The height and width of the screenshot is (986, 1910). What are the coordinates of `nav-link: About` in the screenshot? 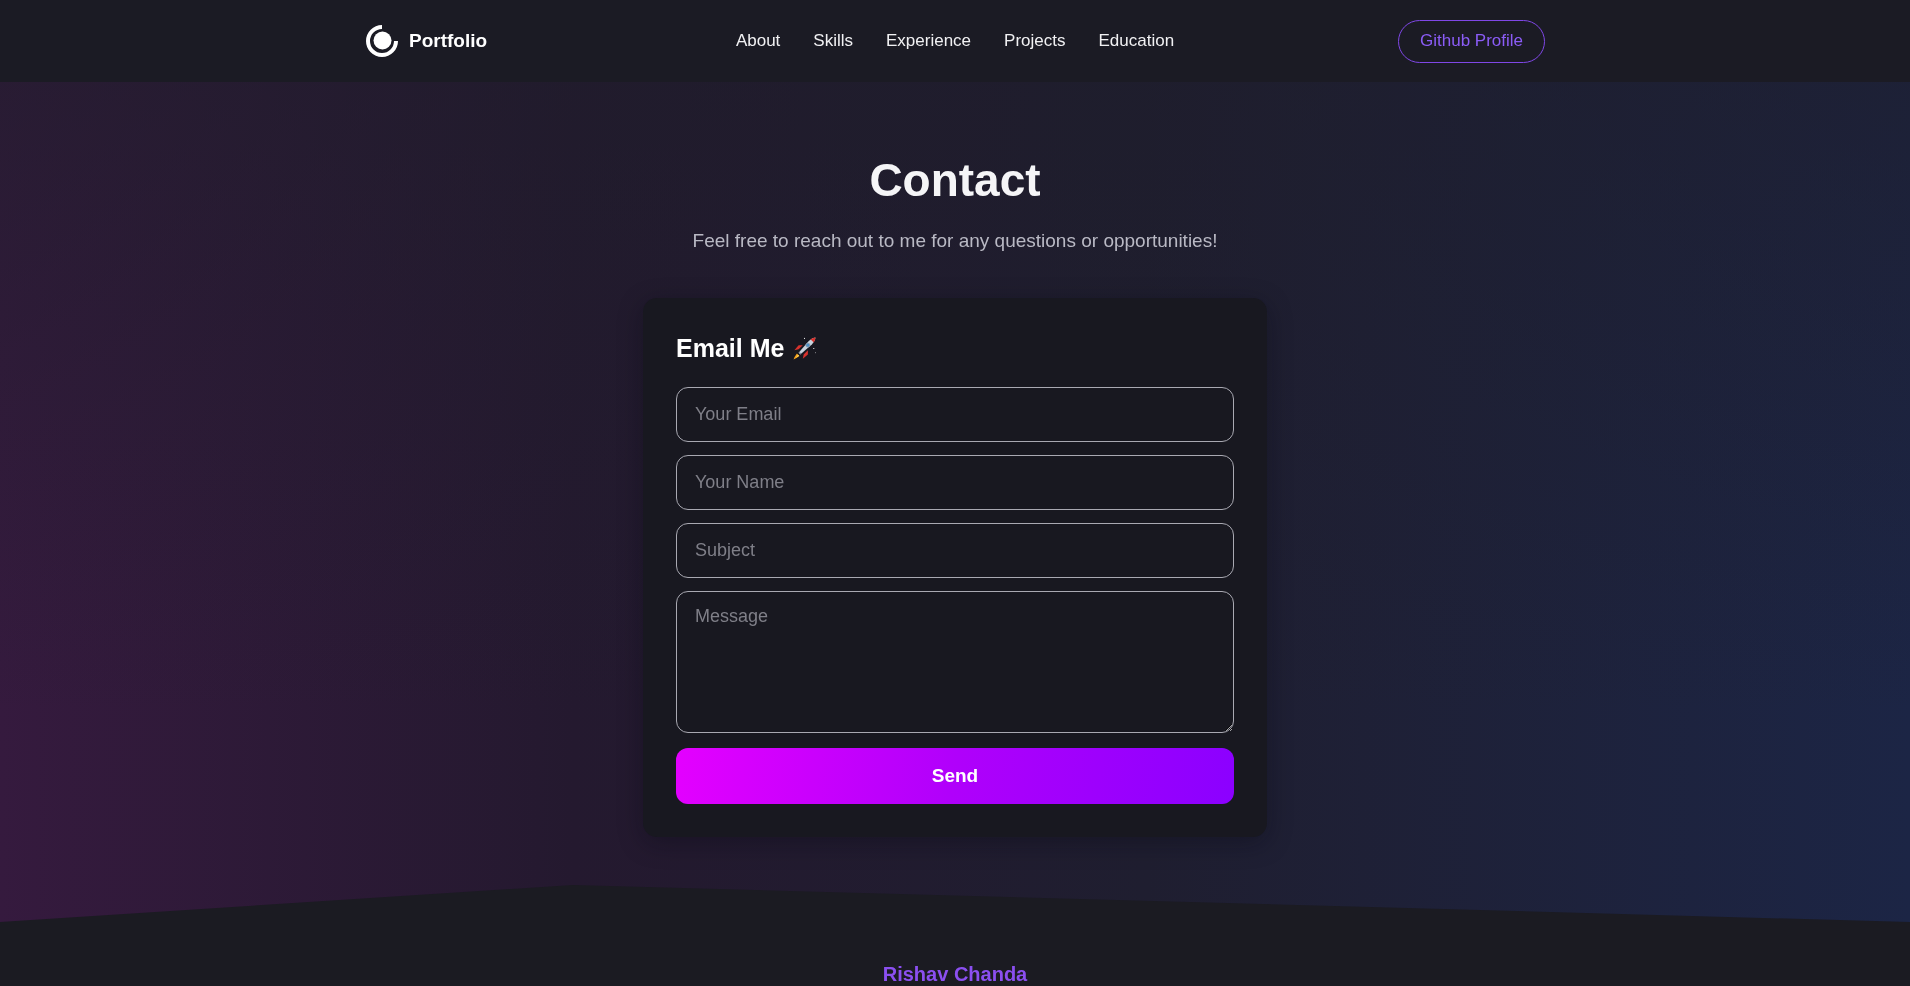 It's located at (758, 41).